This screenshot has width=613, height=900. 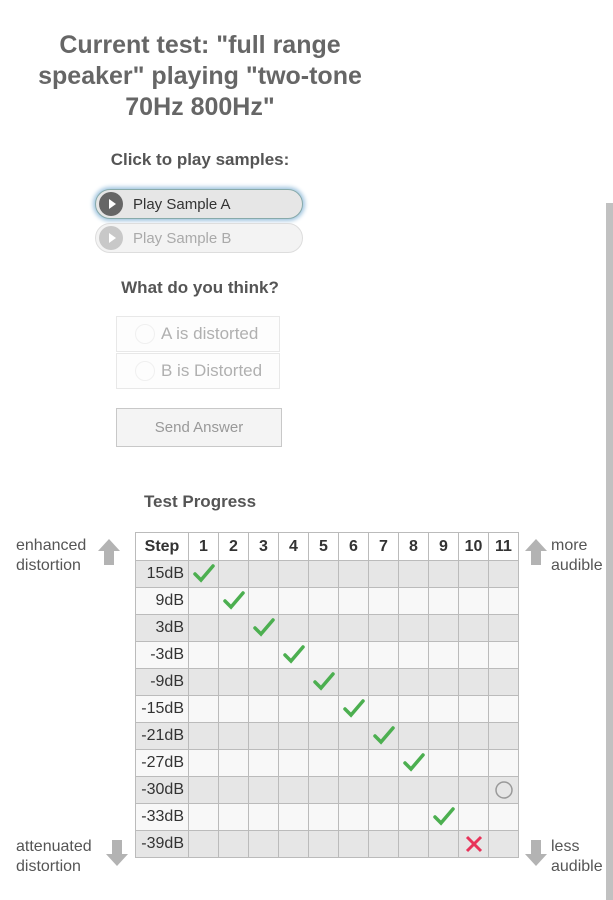 I want to click on table-row: 15dB, so click(x=327, y=574).